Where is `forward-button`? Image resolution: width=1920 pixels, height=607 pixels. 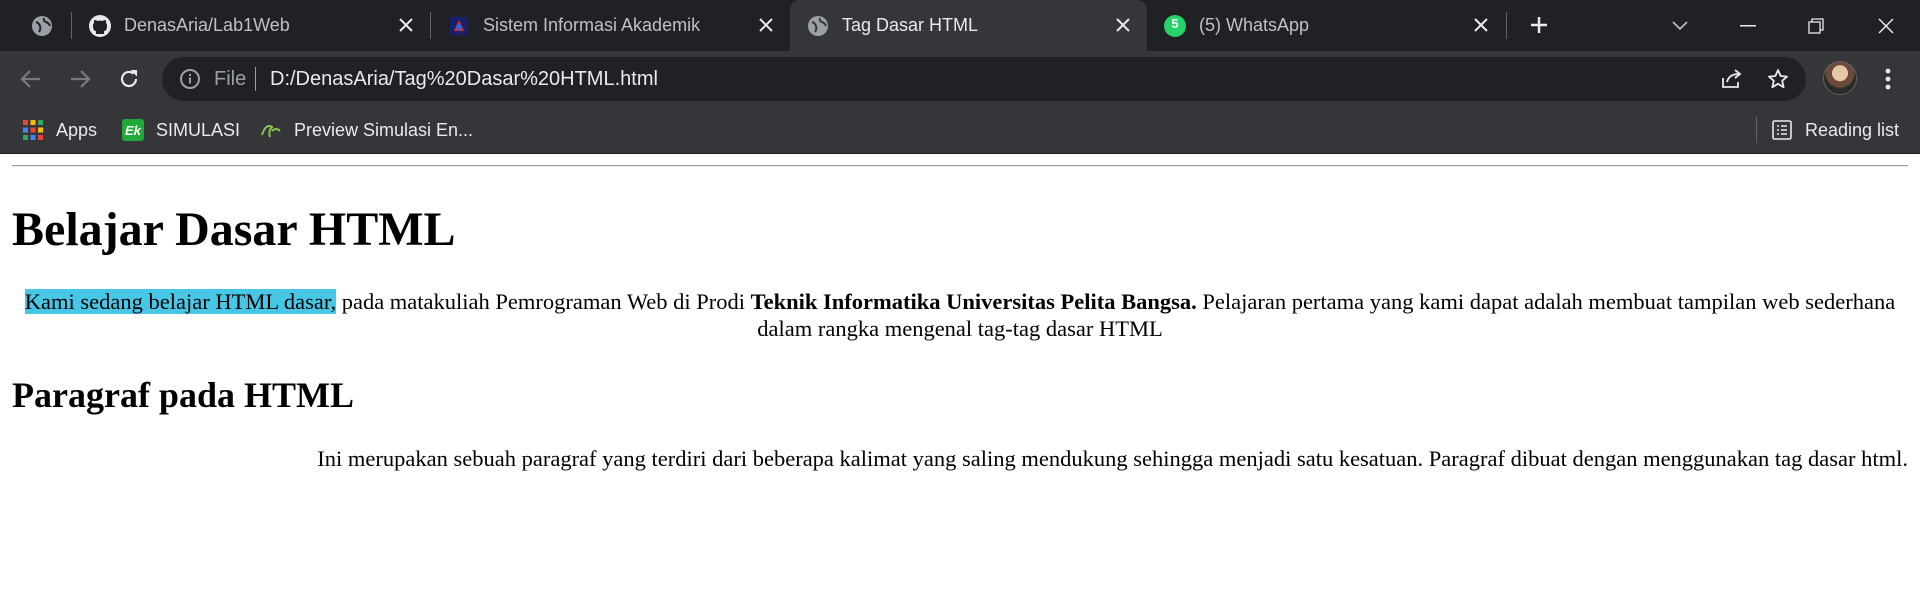
forward-button is located at coordinates (80, 79).